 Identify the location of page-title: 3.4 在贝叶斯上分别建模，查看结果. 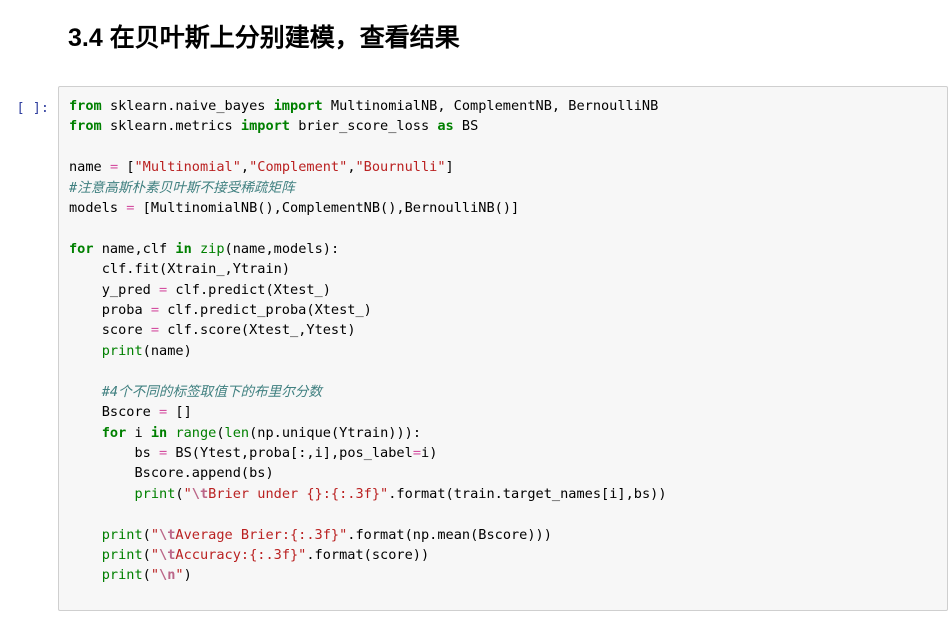
(264, 38).